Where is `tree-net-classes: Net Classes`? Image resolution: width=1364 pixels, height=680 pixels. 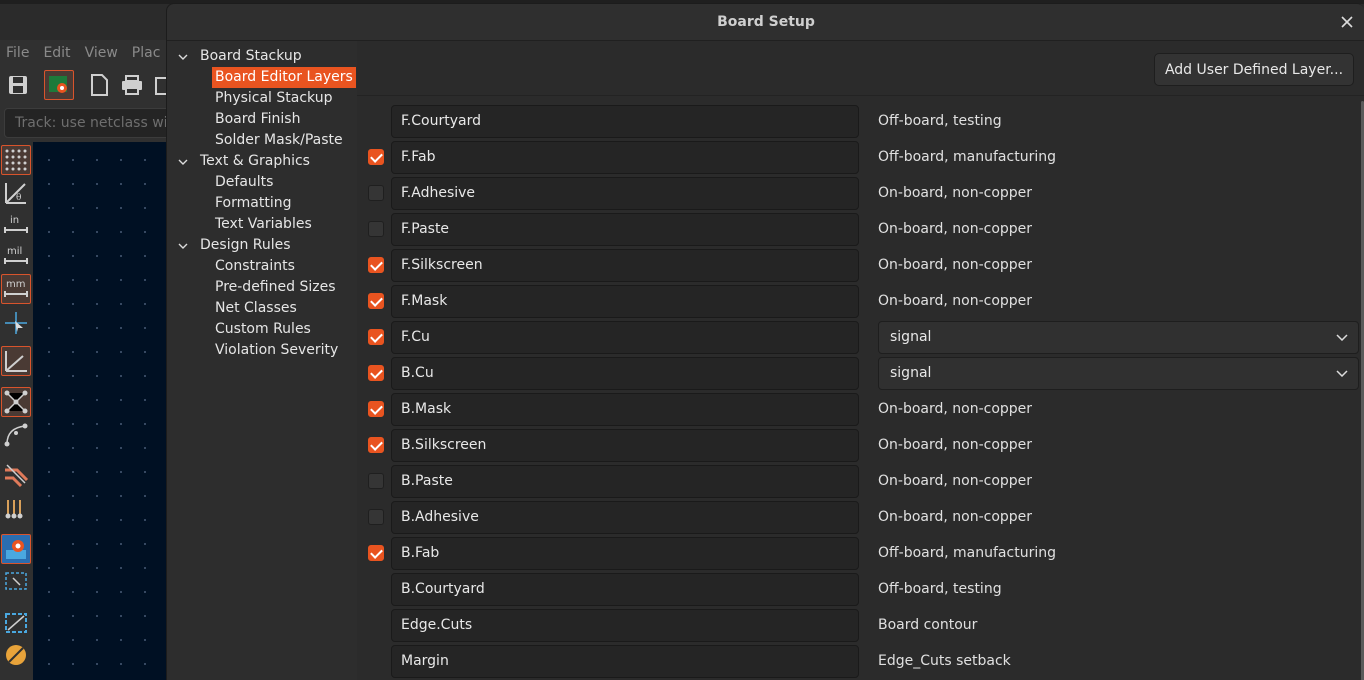
tree-net-classes: Net Classes is located at coordinates (256, 308).